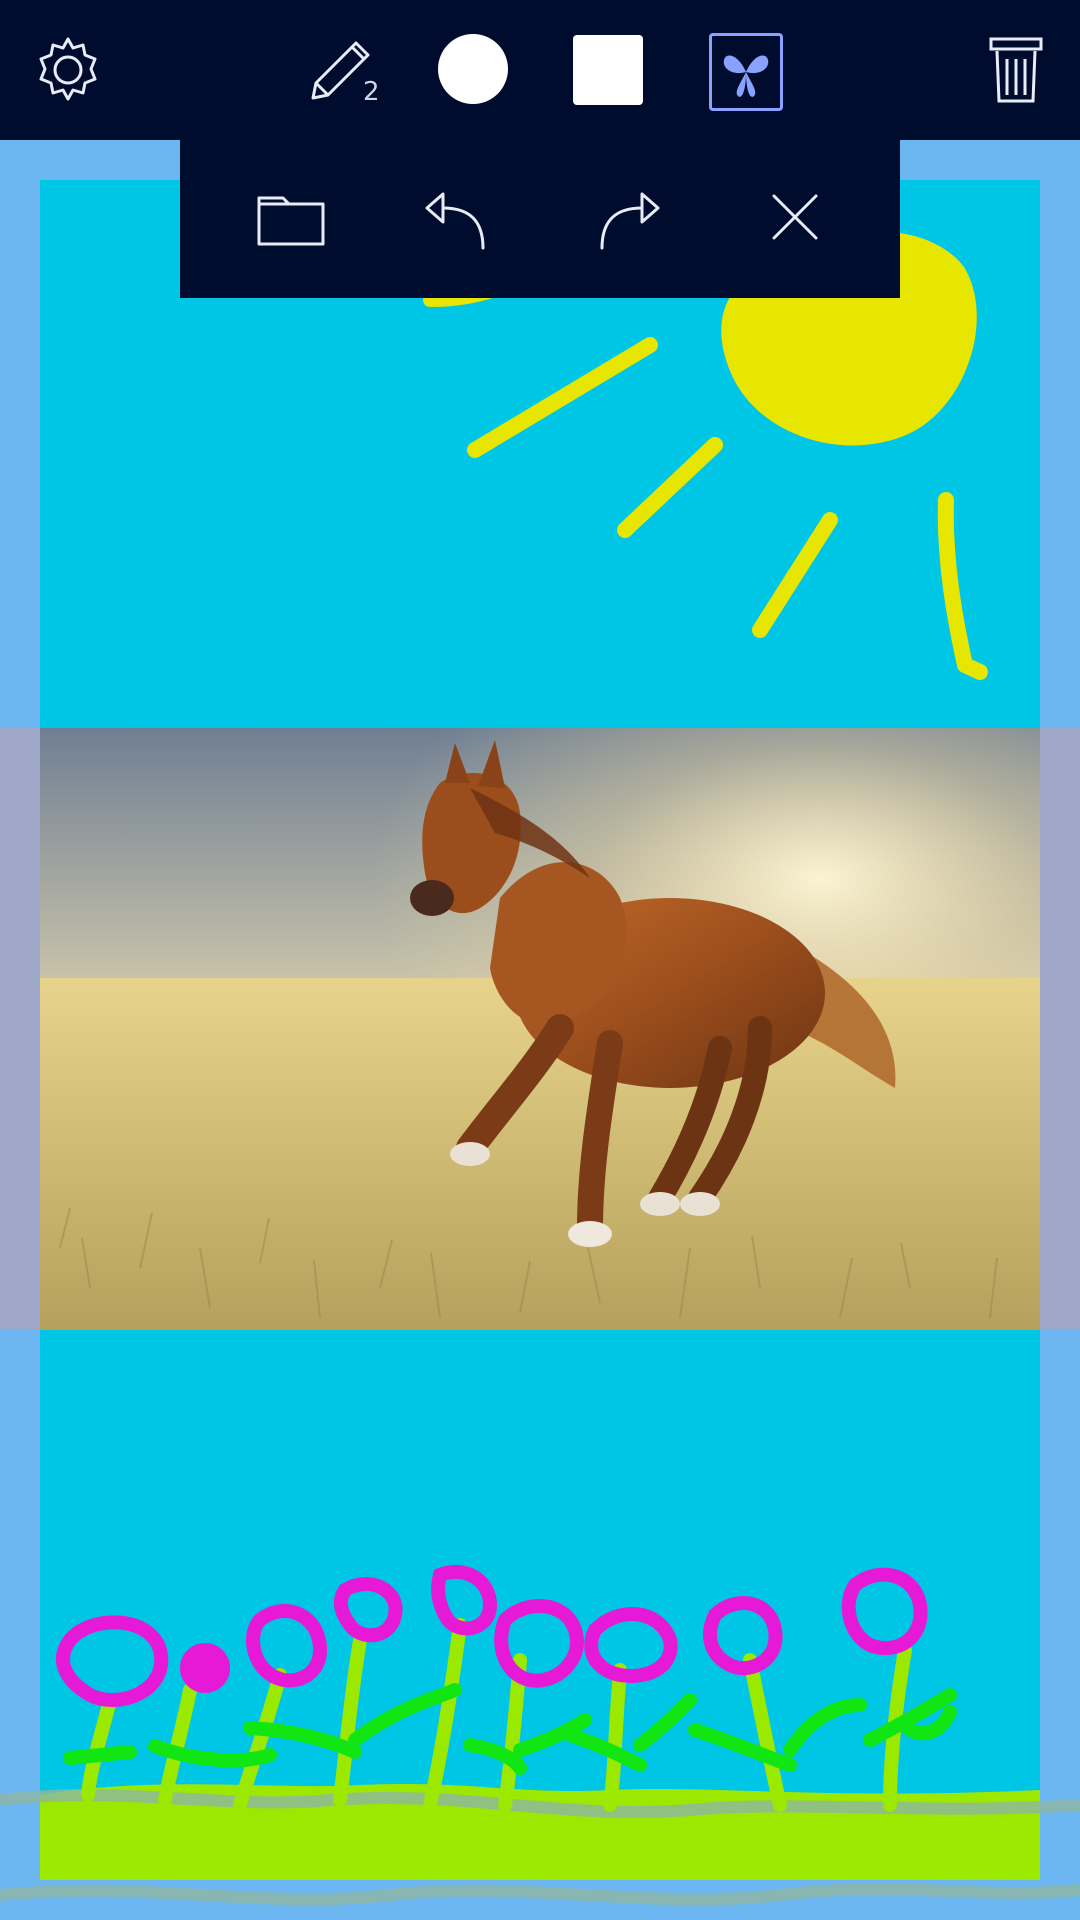 The image size is (1080, 1920). I want to click on shape-tool-button, so click(608, 70).